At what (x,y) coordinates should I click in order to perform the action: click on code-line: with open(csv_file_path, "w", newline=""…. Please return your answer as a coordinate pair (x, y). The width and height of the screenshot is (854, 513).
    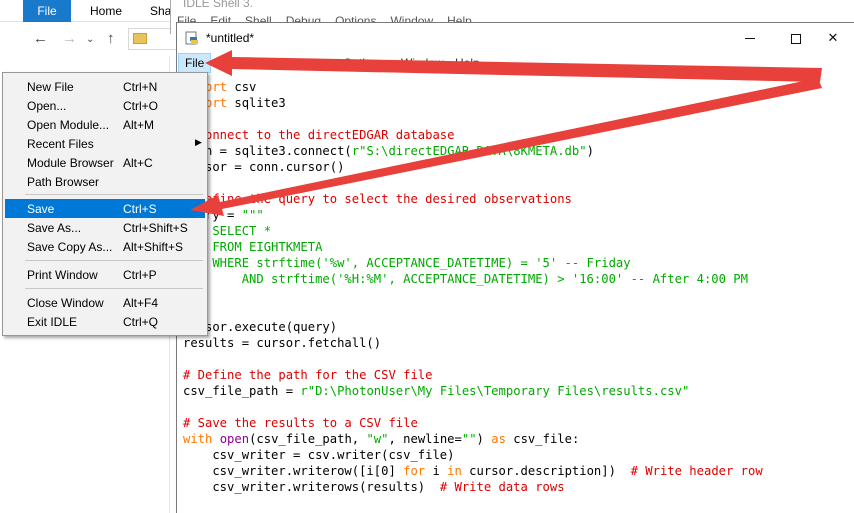
    Looking at the image, I should click on (381, 439).